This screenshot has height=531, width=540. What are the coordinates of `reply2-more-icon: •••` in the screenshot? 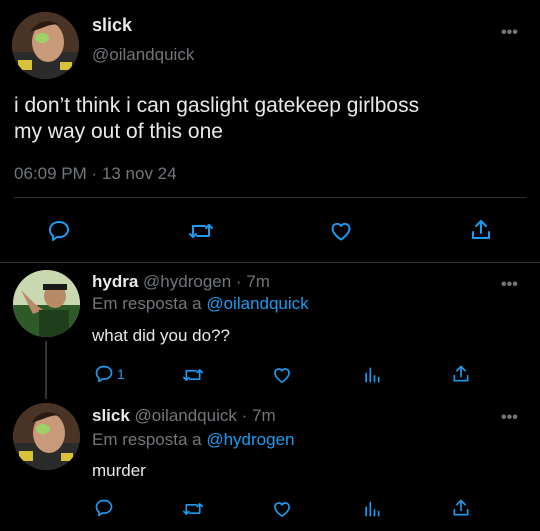 It's located at (509, 418).